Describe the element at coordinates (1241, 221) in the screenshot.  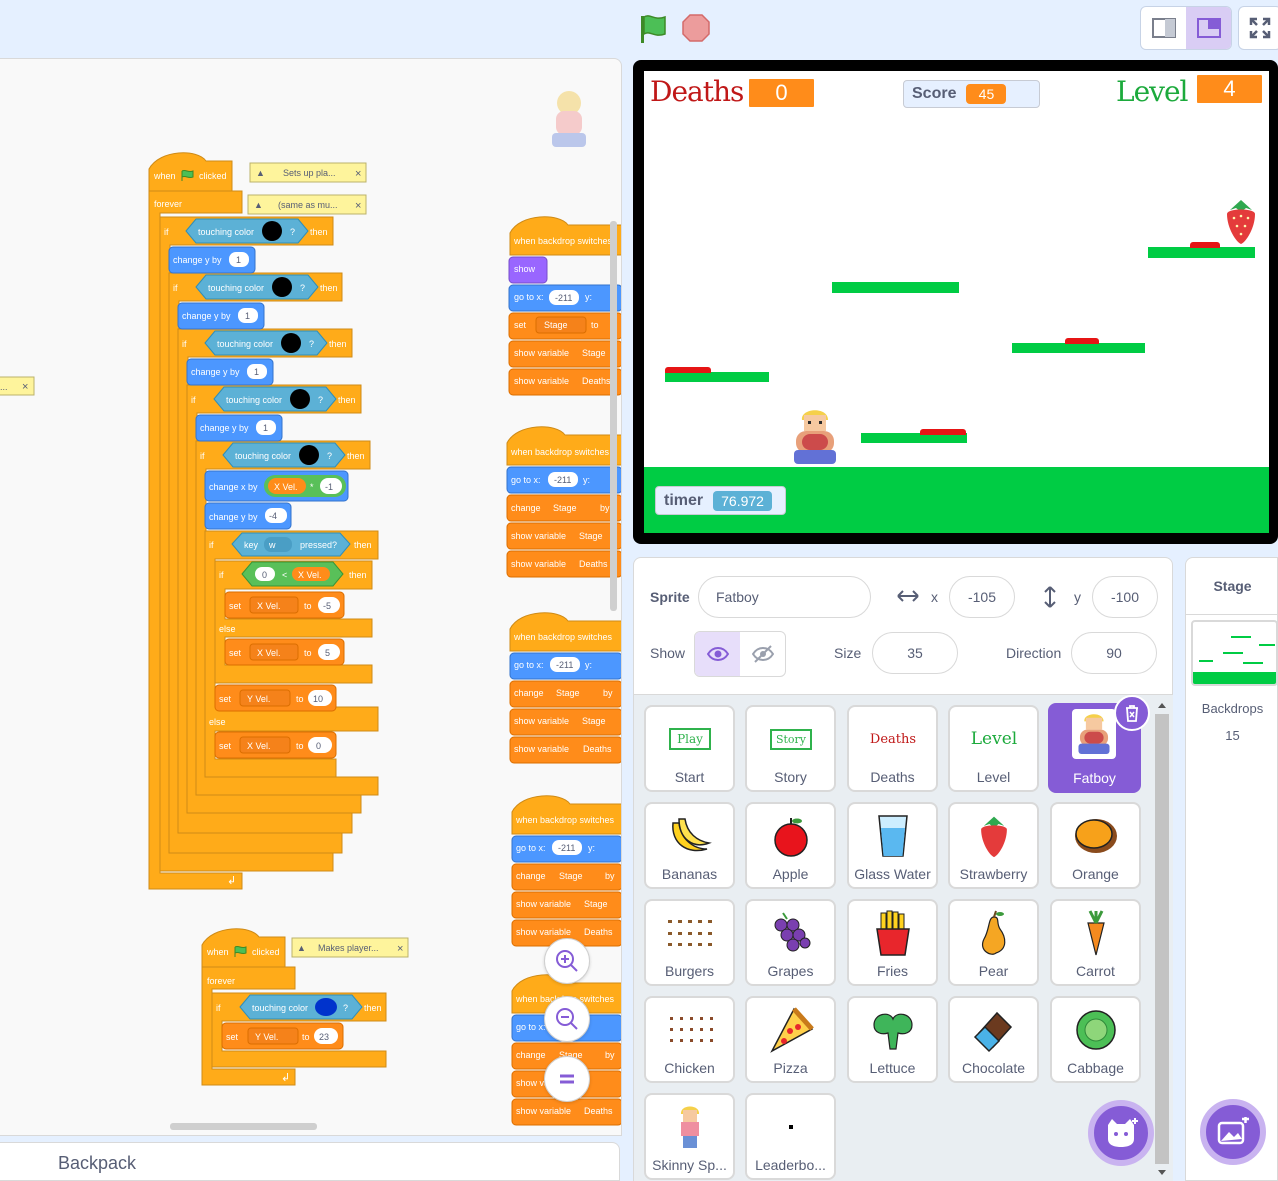
I see `strawberry-sprite` at that location.